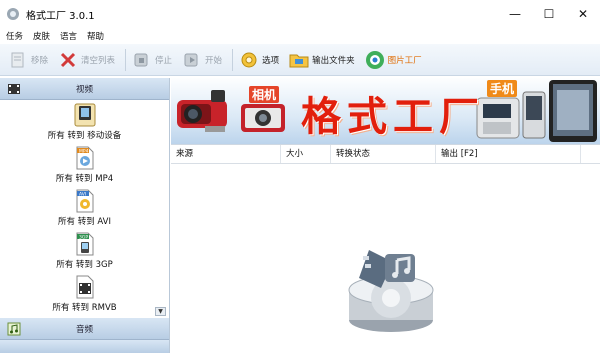  What do you see at coordinates (391, 291) in the screenshot?
I see `format-factory-logo-icon` at bounding box center [391, 291].